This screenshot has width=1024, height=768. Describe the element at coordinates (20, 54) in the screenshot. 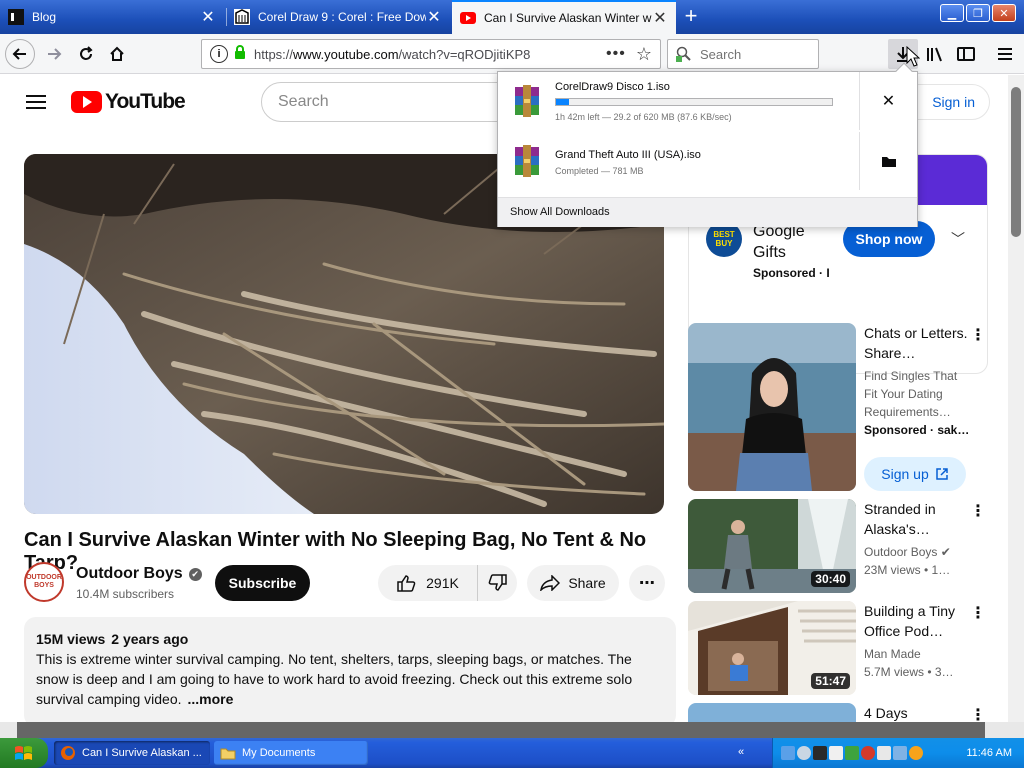

I see `back-button` at that location.